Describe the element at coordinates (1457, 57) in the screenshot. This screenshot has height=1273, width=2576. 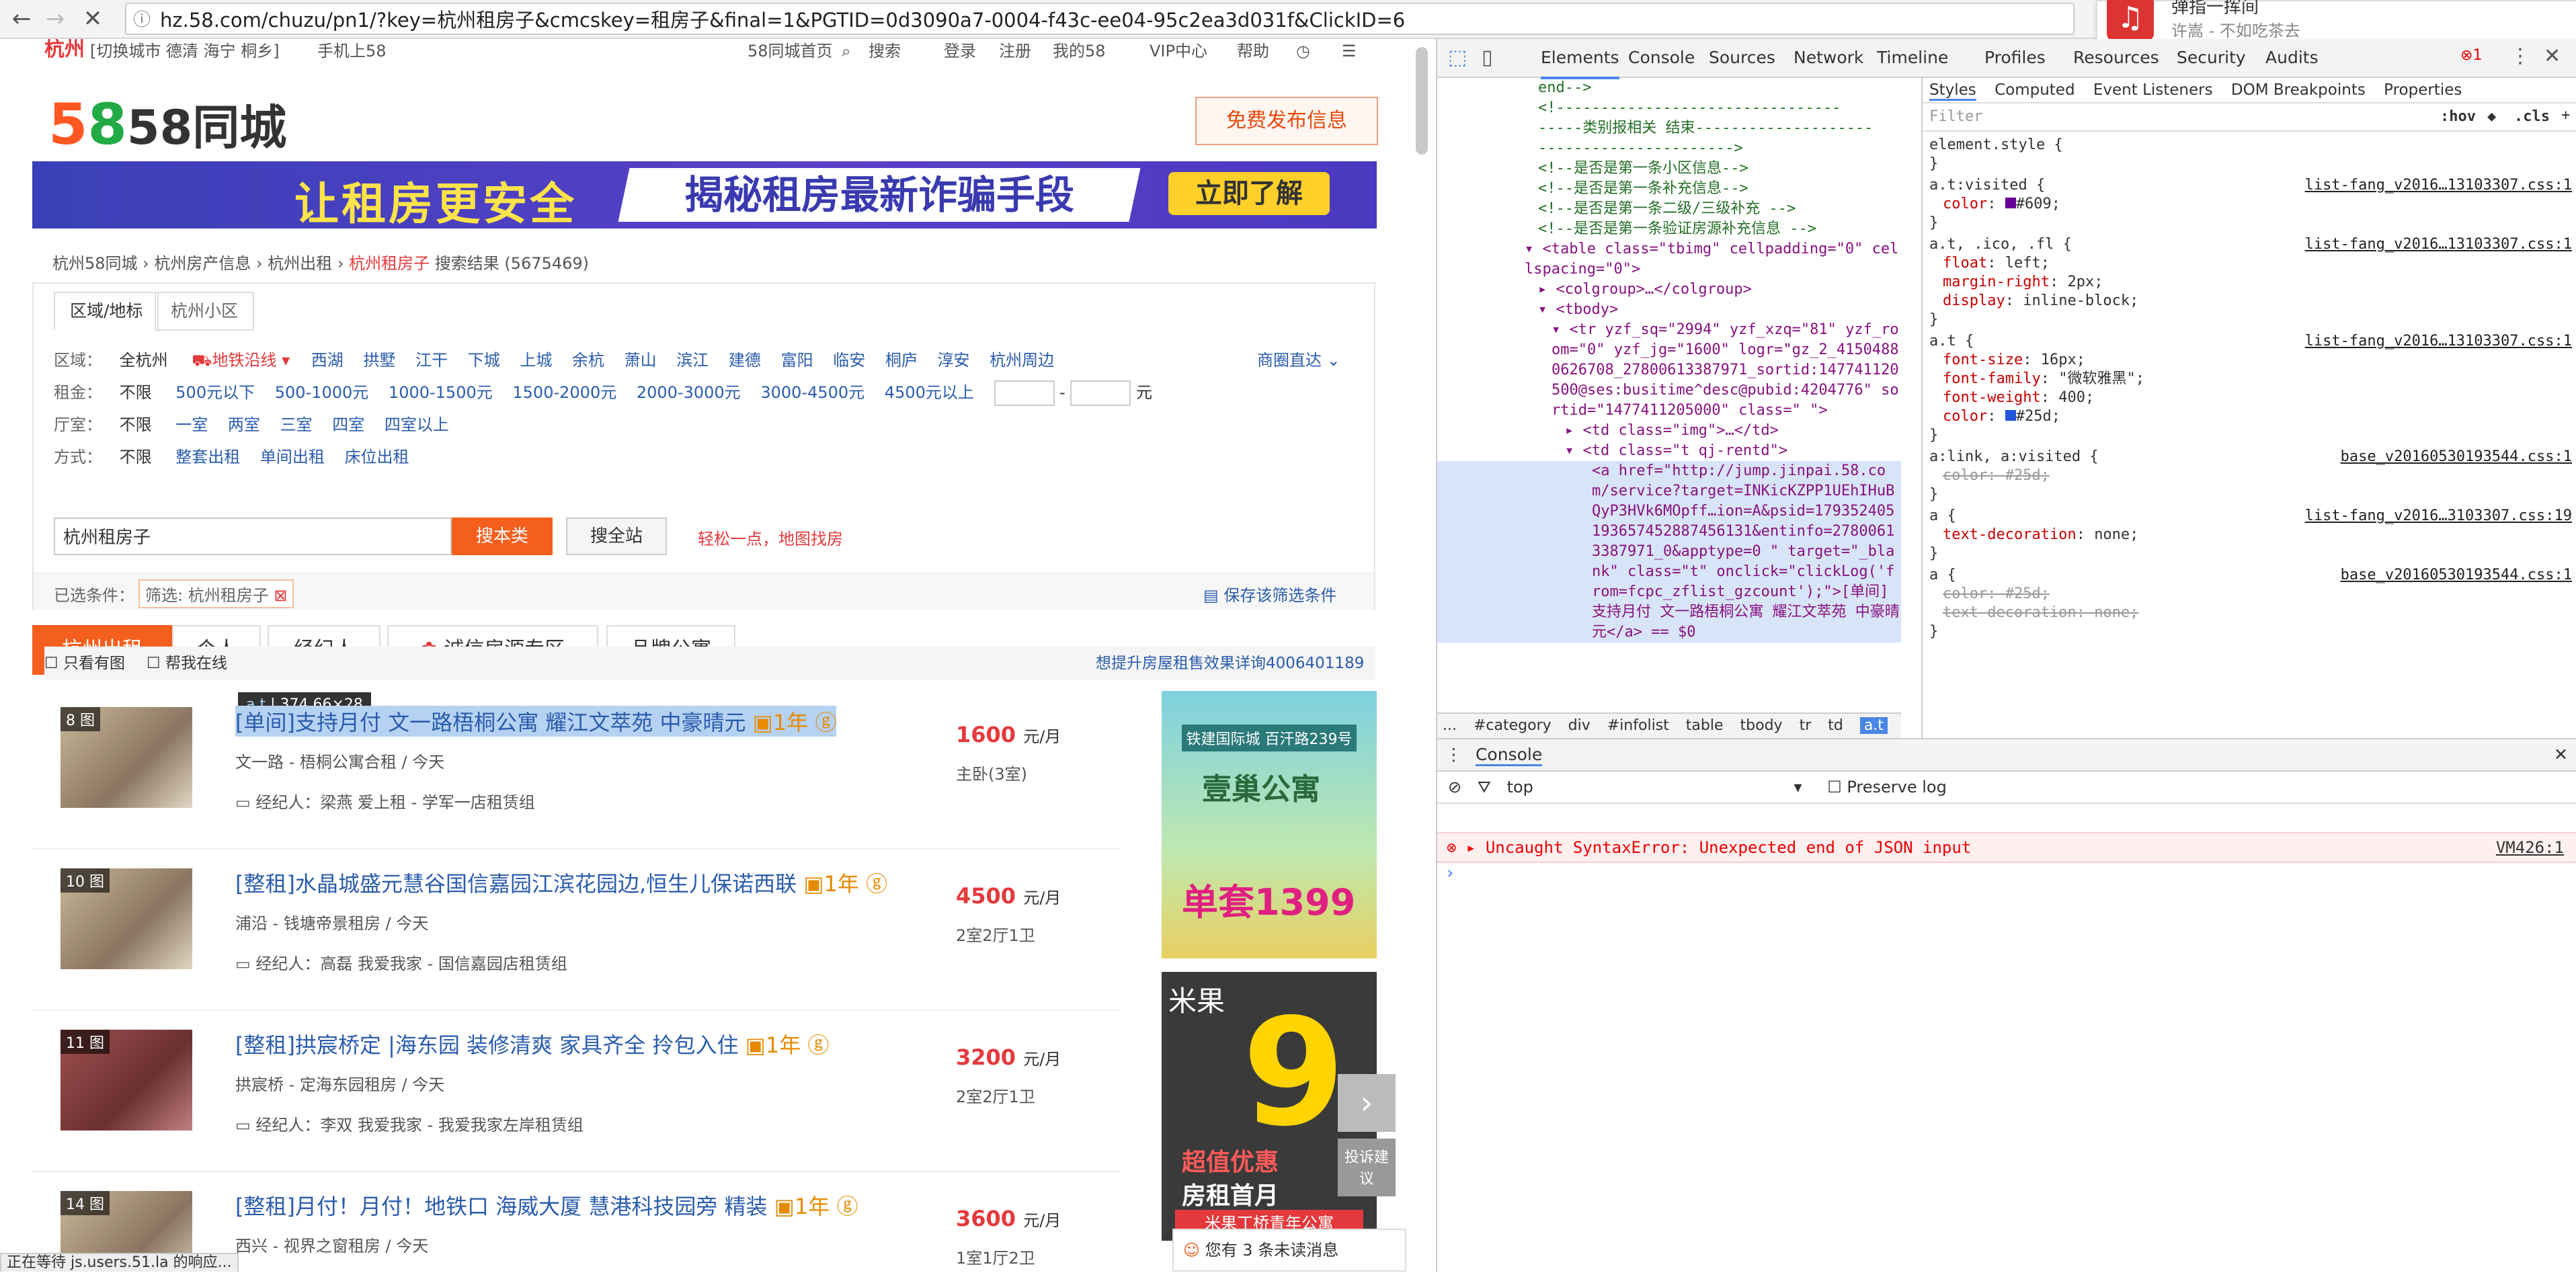
I see `inspect-icon: ⬚` at that location.